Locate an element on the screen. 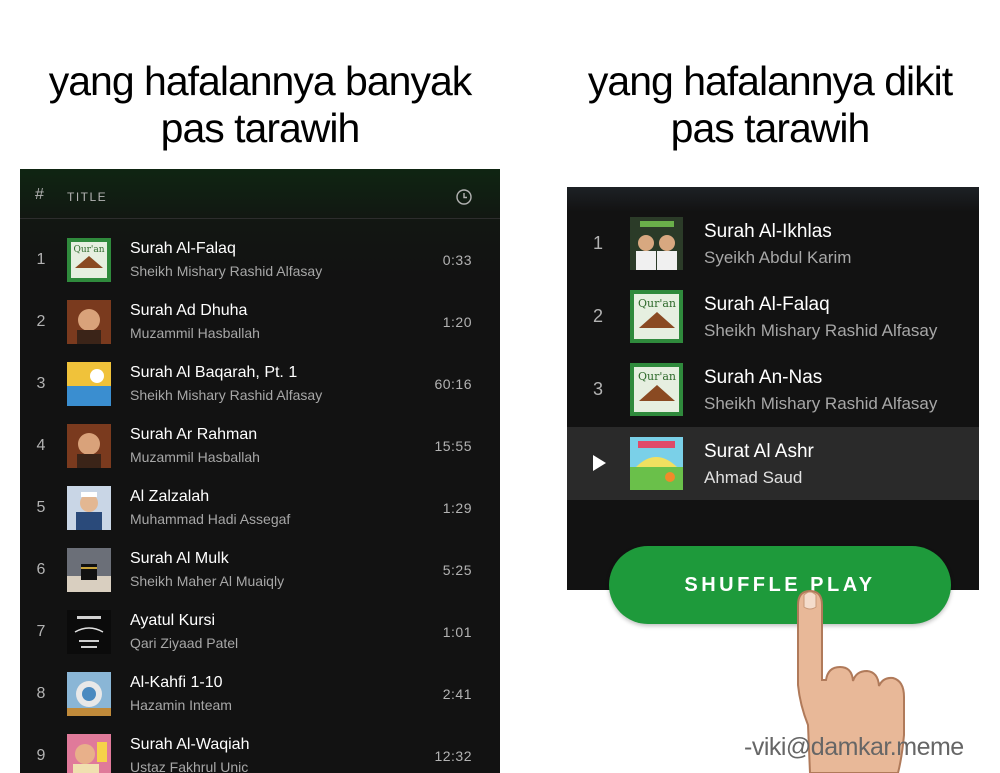 This screenshot has height=773, width=1000. track-title: Surat Al Ashr is located at coordinates (759, 452).